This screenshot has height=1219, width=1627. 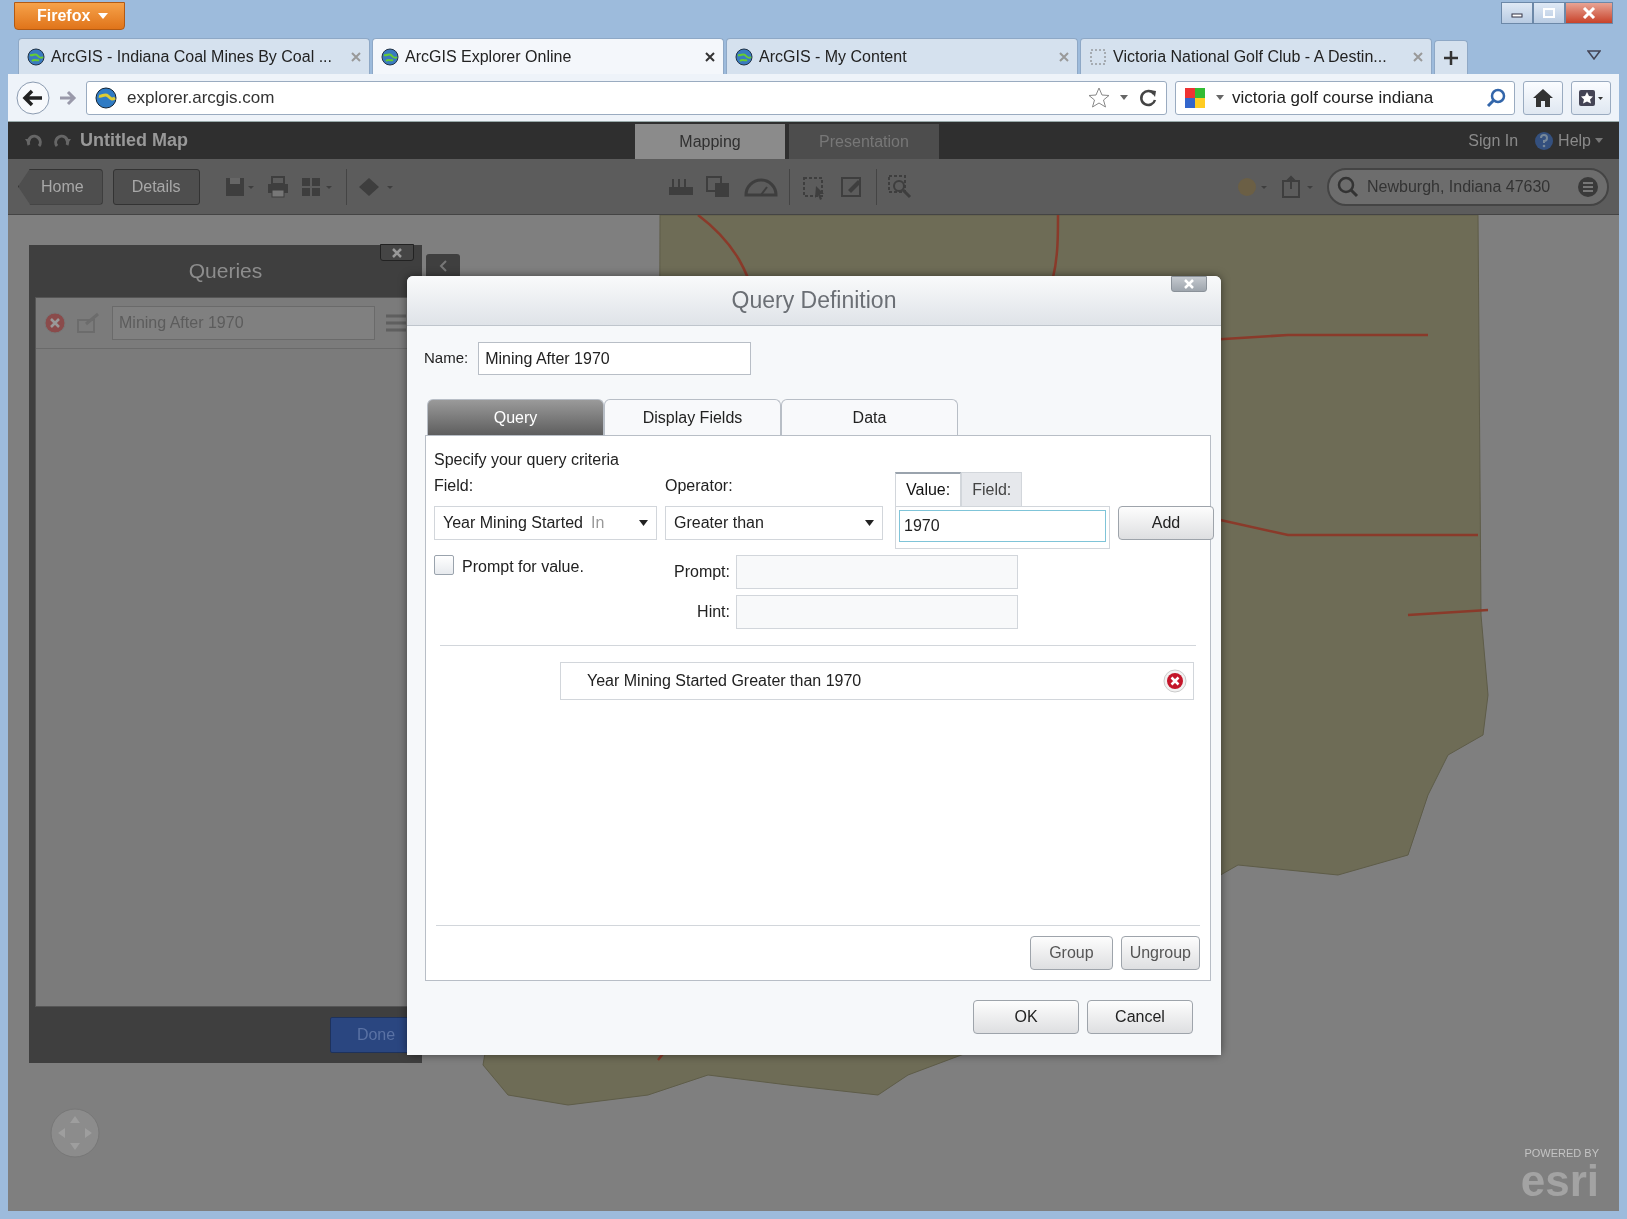 I want to click on field-dropdown: Year Mining Started In, so click(x=545, y=523).